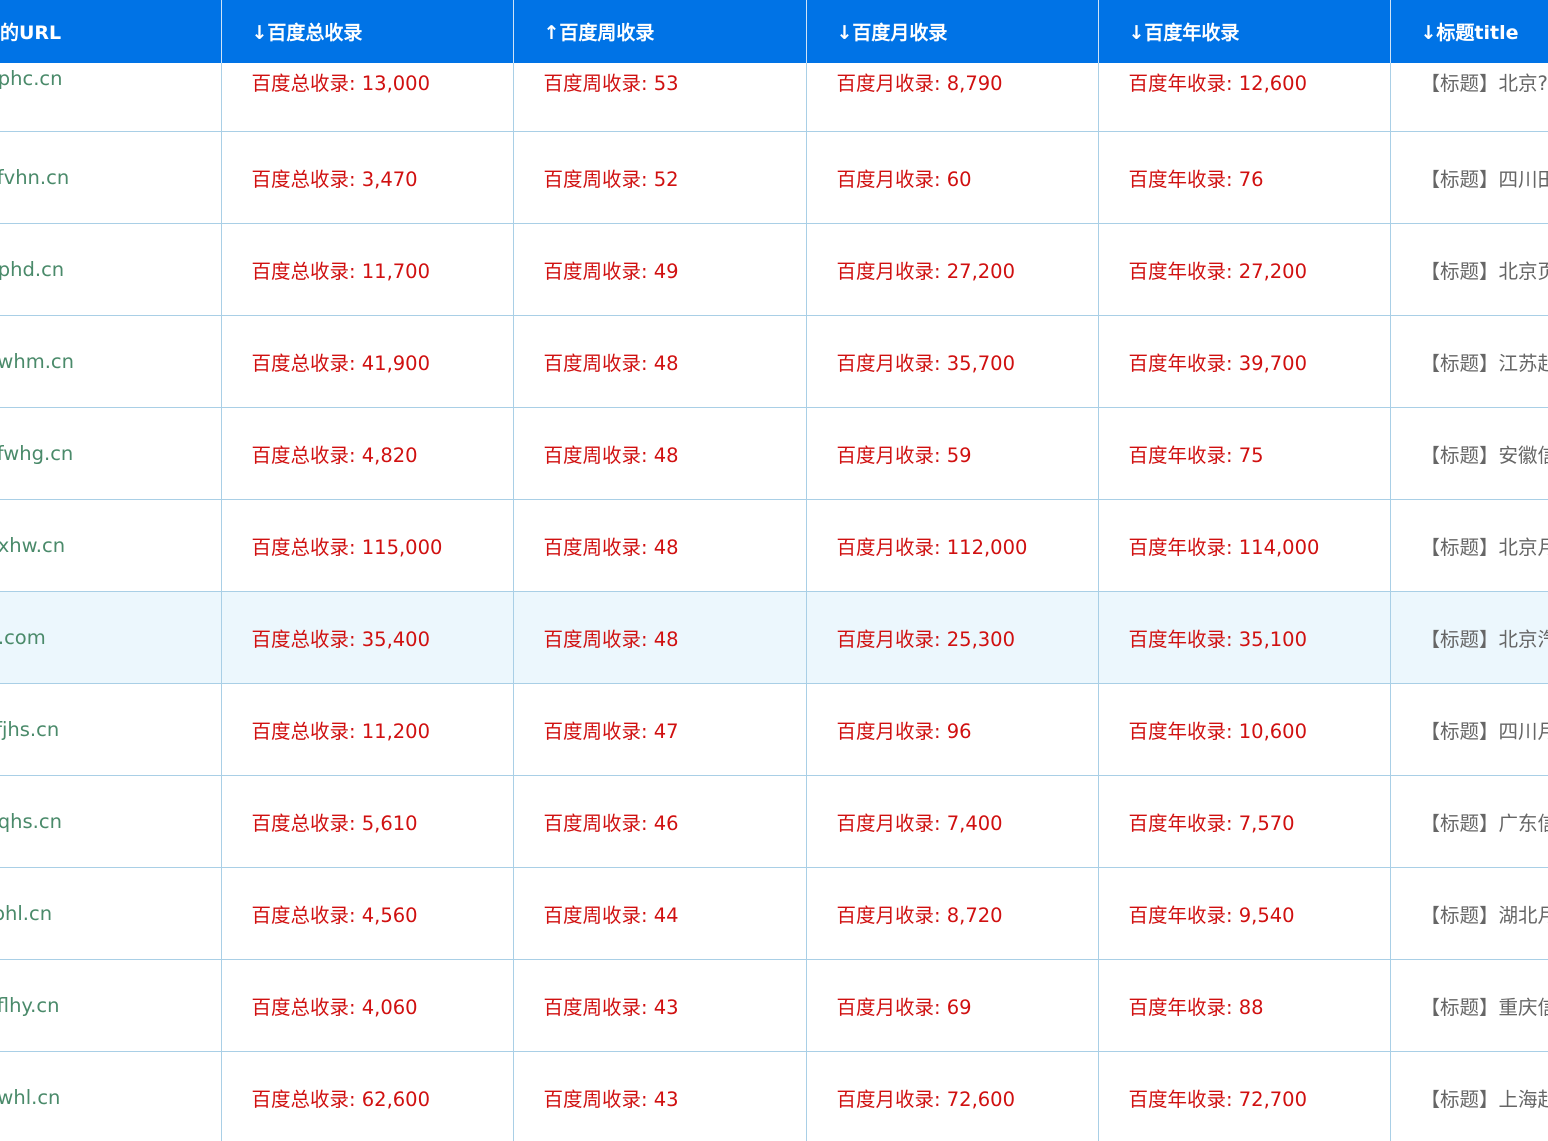  I want to click on cell-year-index: 百度年收录: 27,200, so click(1244, 269).